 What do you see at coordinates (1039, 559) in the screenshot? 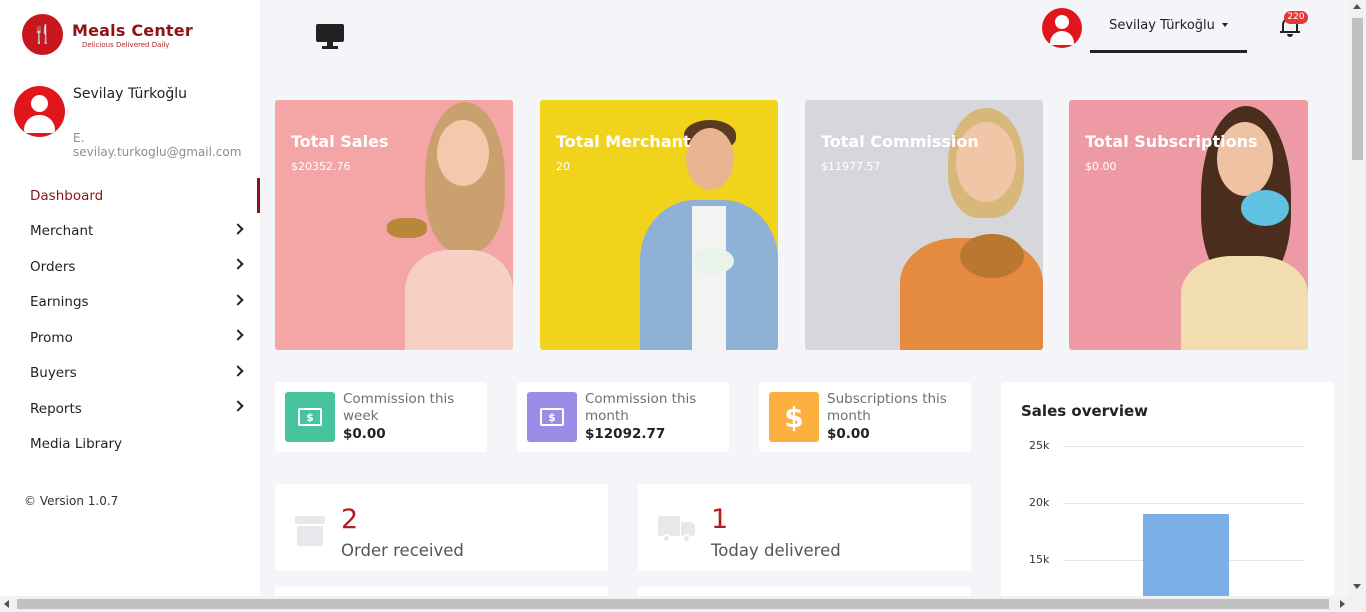
I see `chart-y-tick: 15k` at bounding box center [1039, 559].